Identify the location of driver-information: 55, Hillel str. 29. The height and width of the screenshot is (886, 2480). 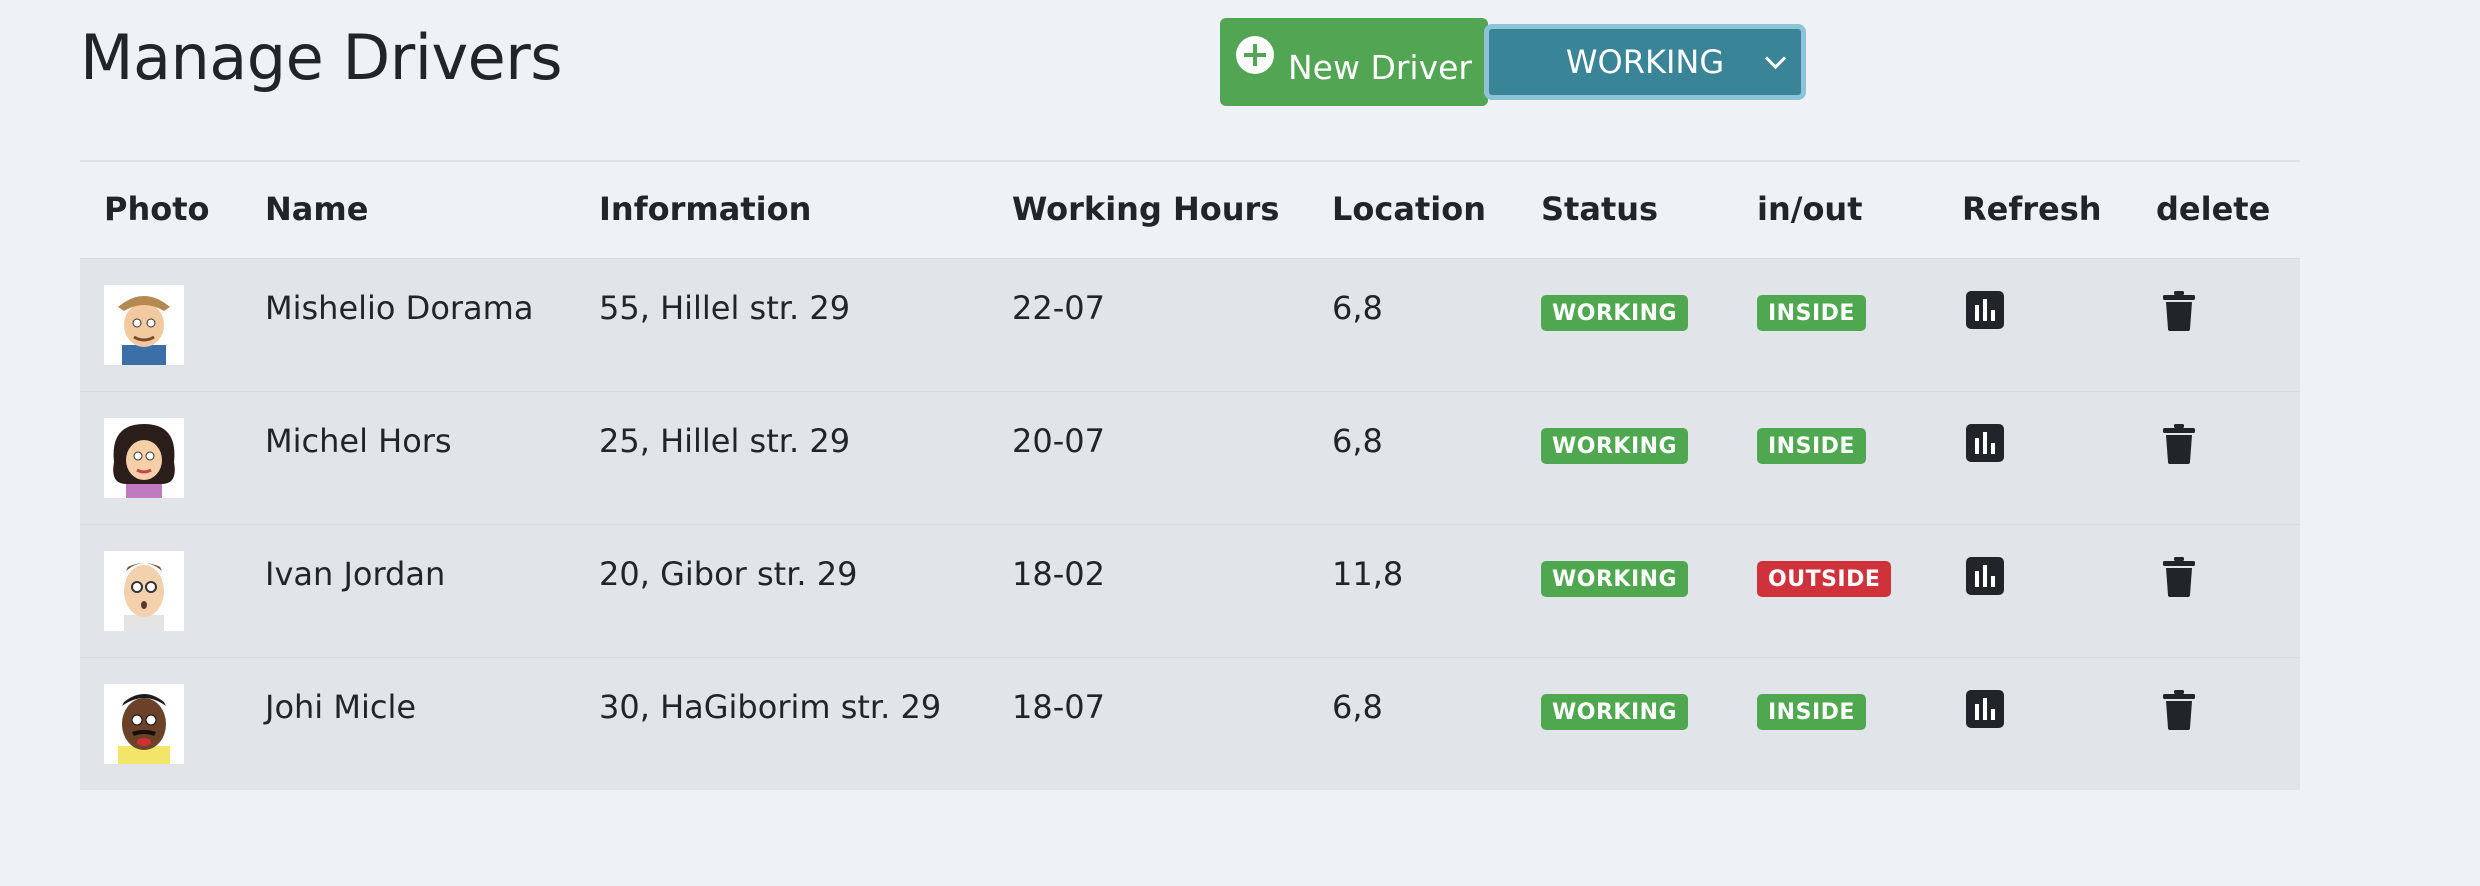
(725, 308).